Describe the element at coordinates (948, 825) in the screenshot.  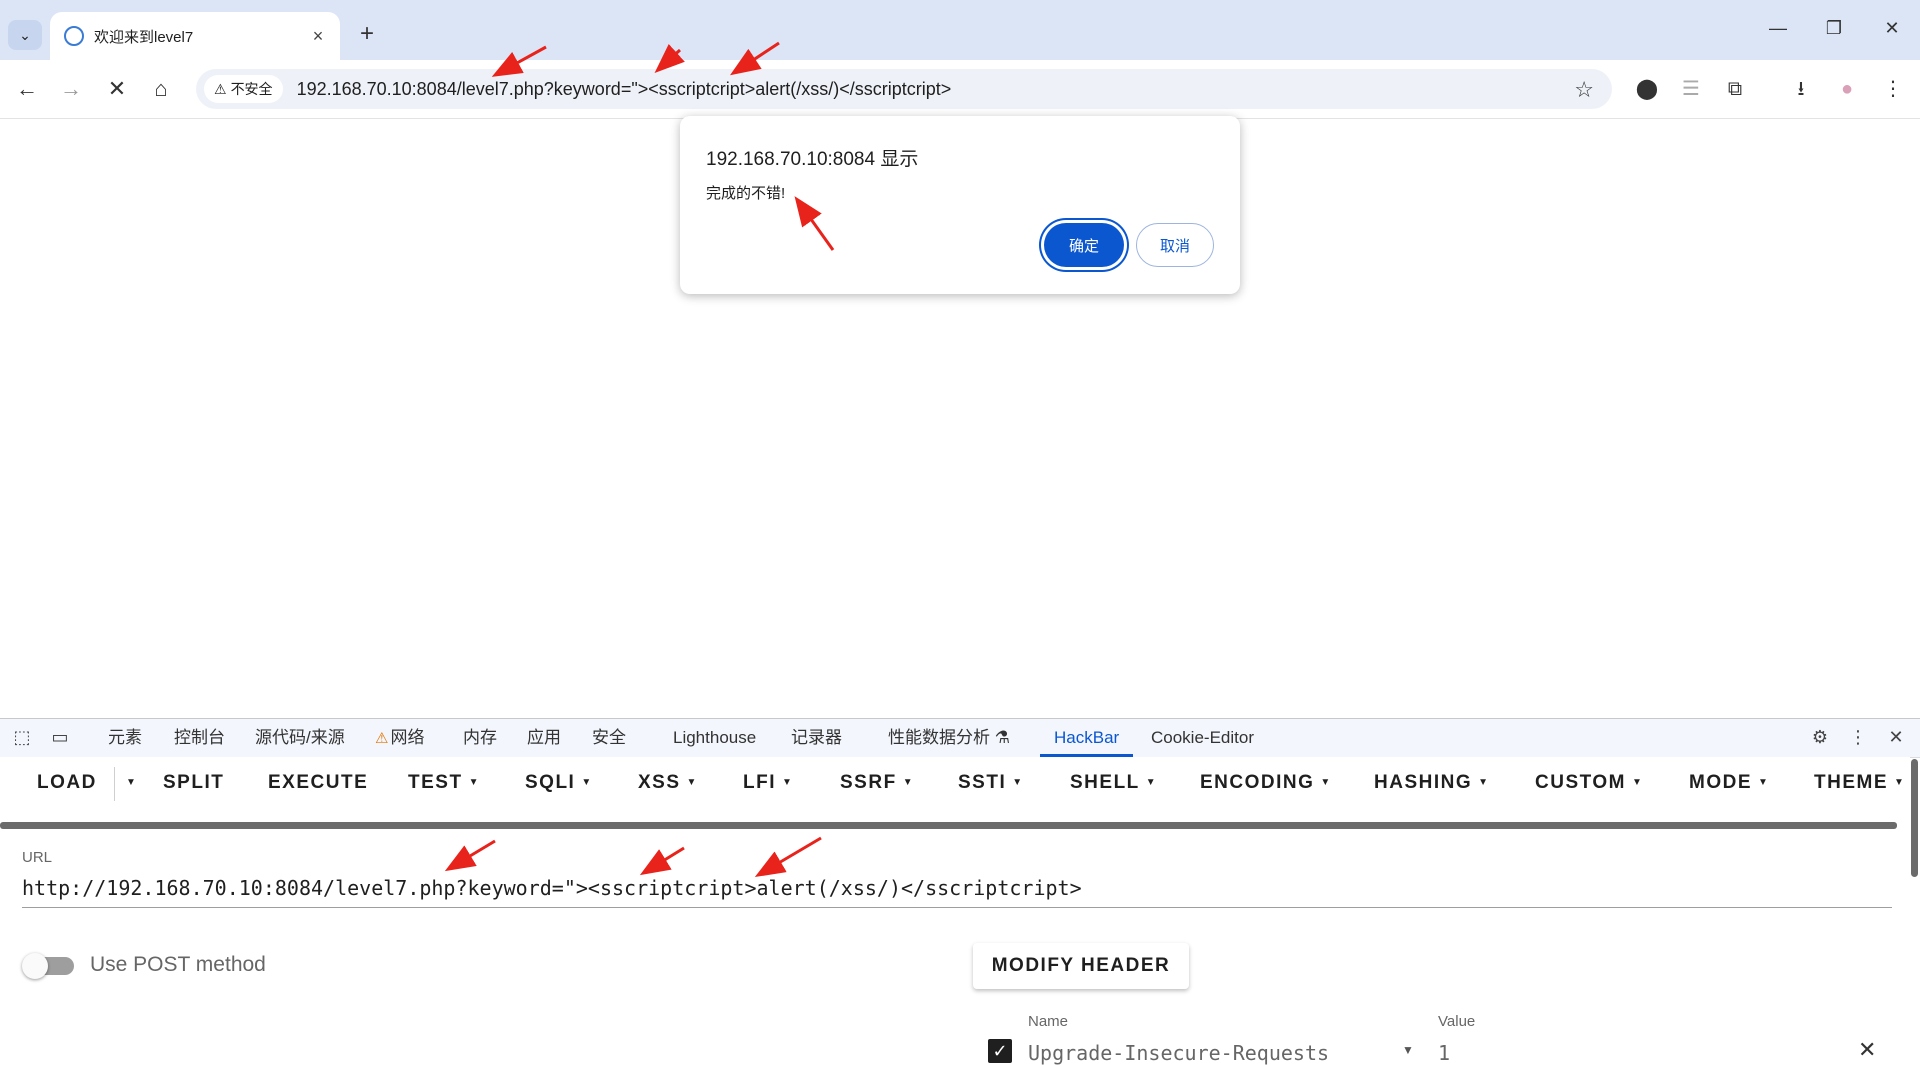
I see `hackbar-horizontal-scrollbar` at that location.